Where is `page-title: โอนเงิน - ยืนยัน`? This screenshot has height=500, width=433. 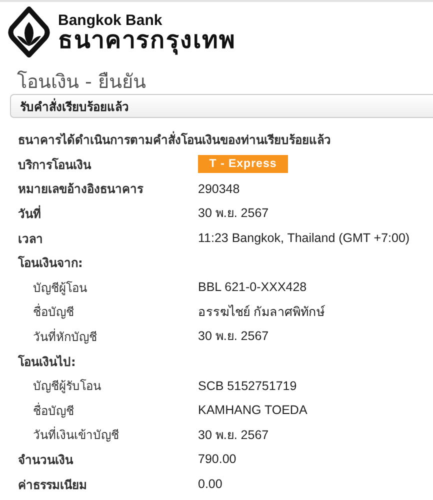 page-title: โอนเงิน - ยืนยัน is located at coordinates (81, 82).